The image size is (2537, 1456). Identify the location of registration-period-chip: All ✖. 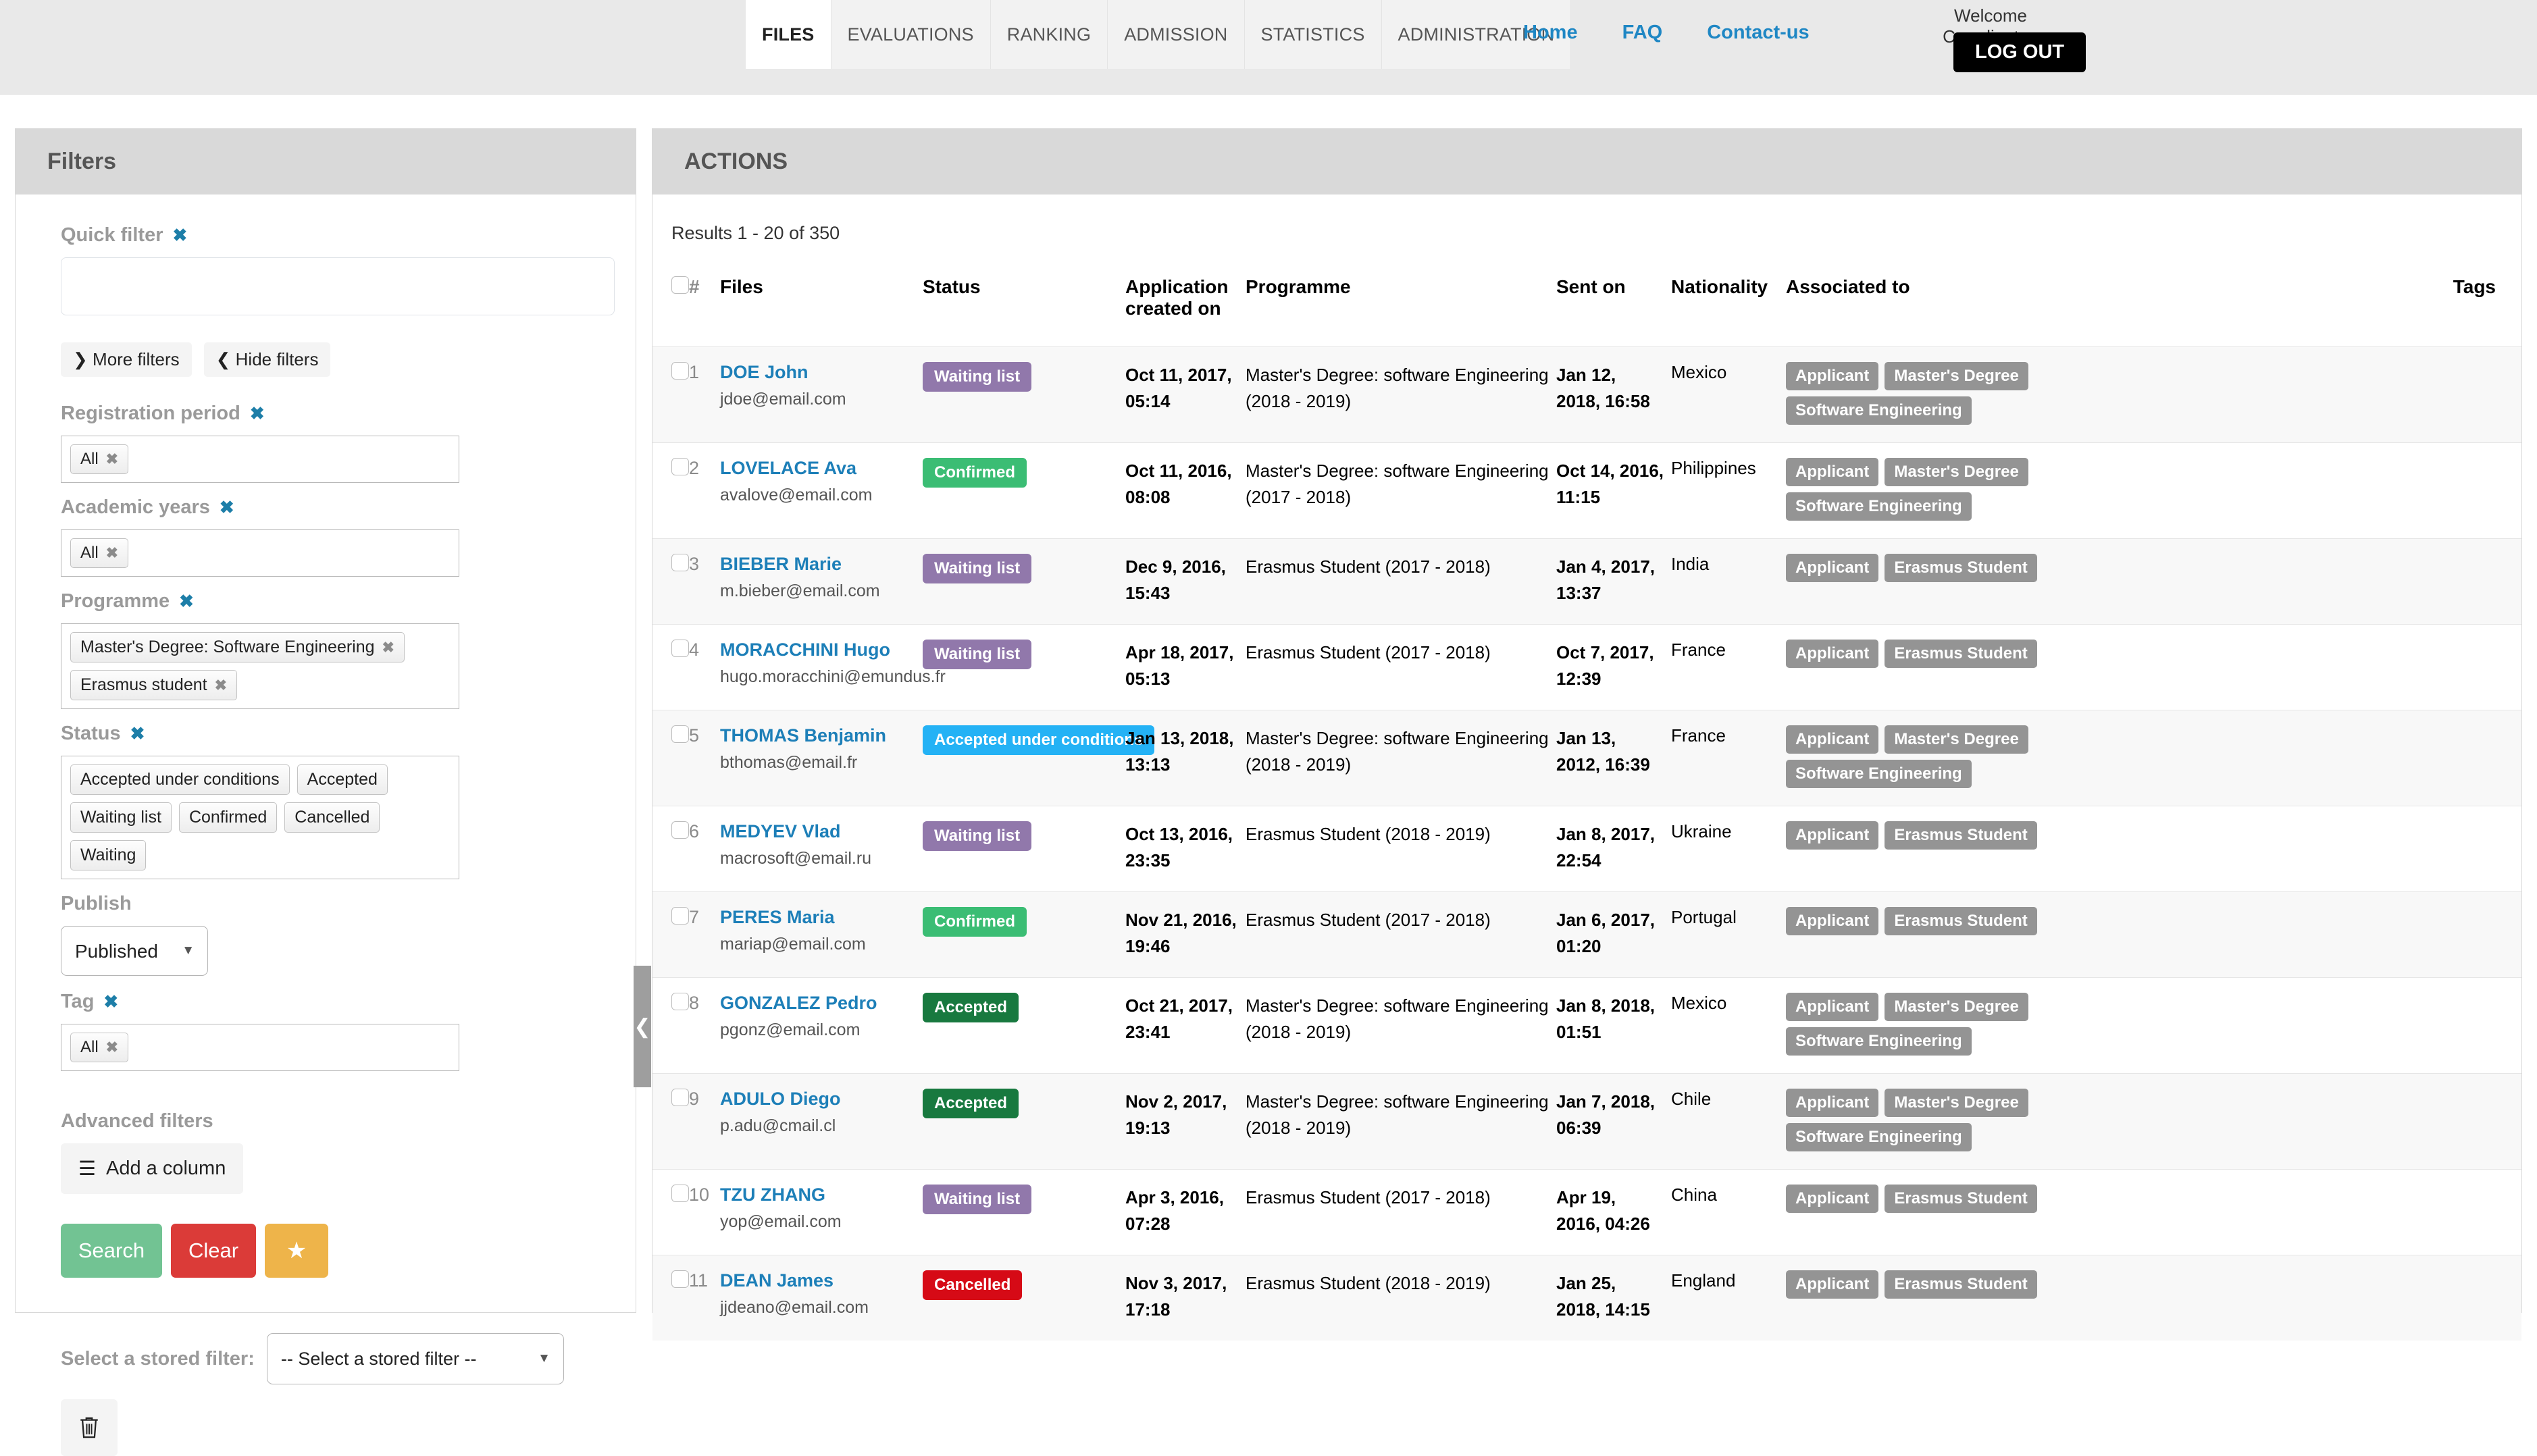
(100, 459).